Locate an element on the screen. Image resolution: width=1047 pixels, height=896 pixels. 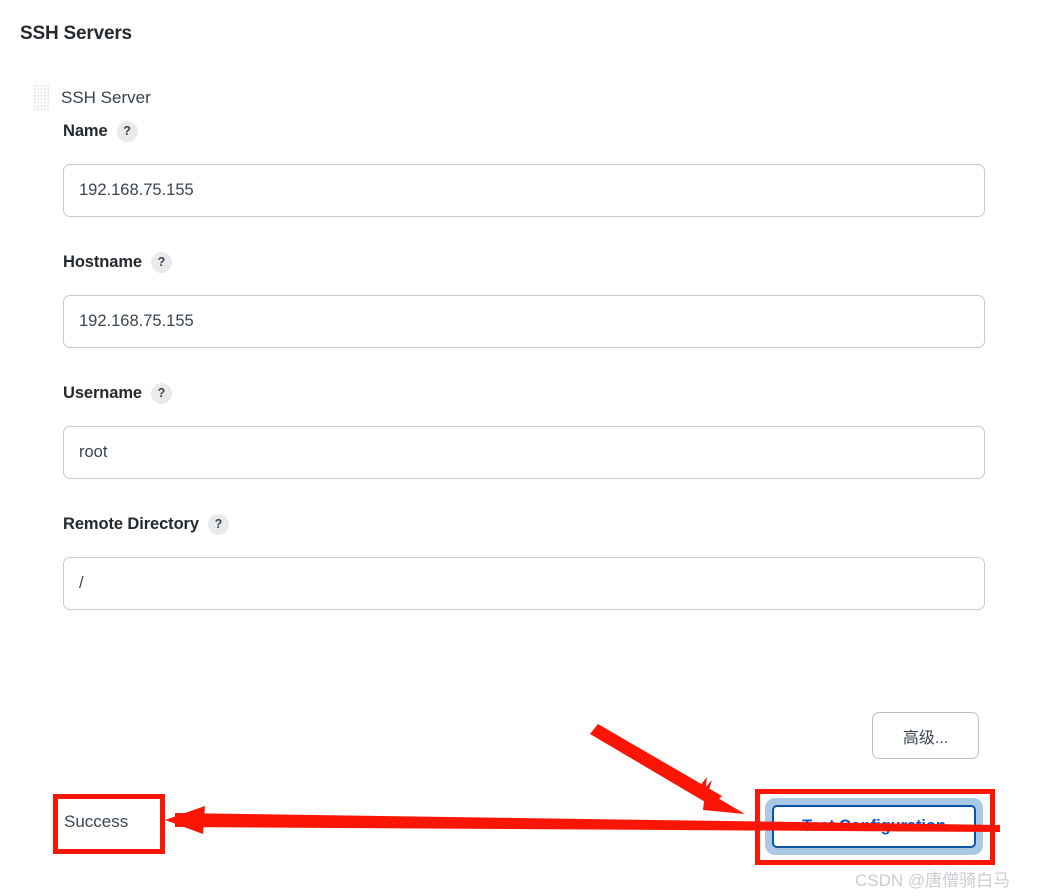
field-hostname-label-row: Hostname ? is located at coordinates (524, 262).